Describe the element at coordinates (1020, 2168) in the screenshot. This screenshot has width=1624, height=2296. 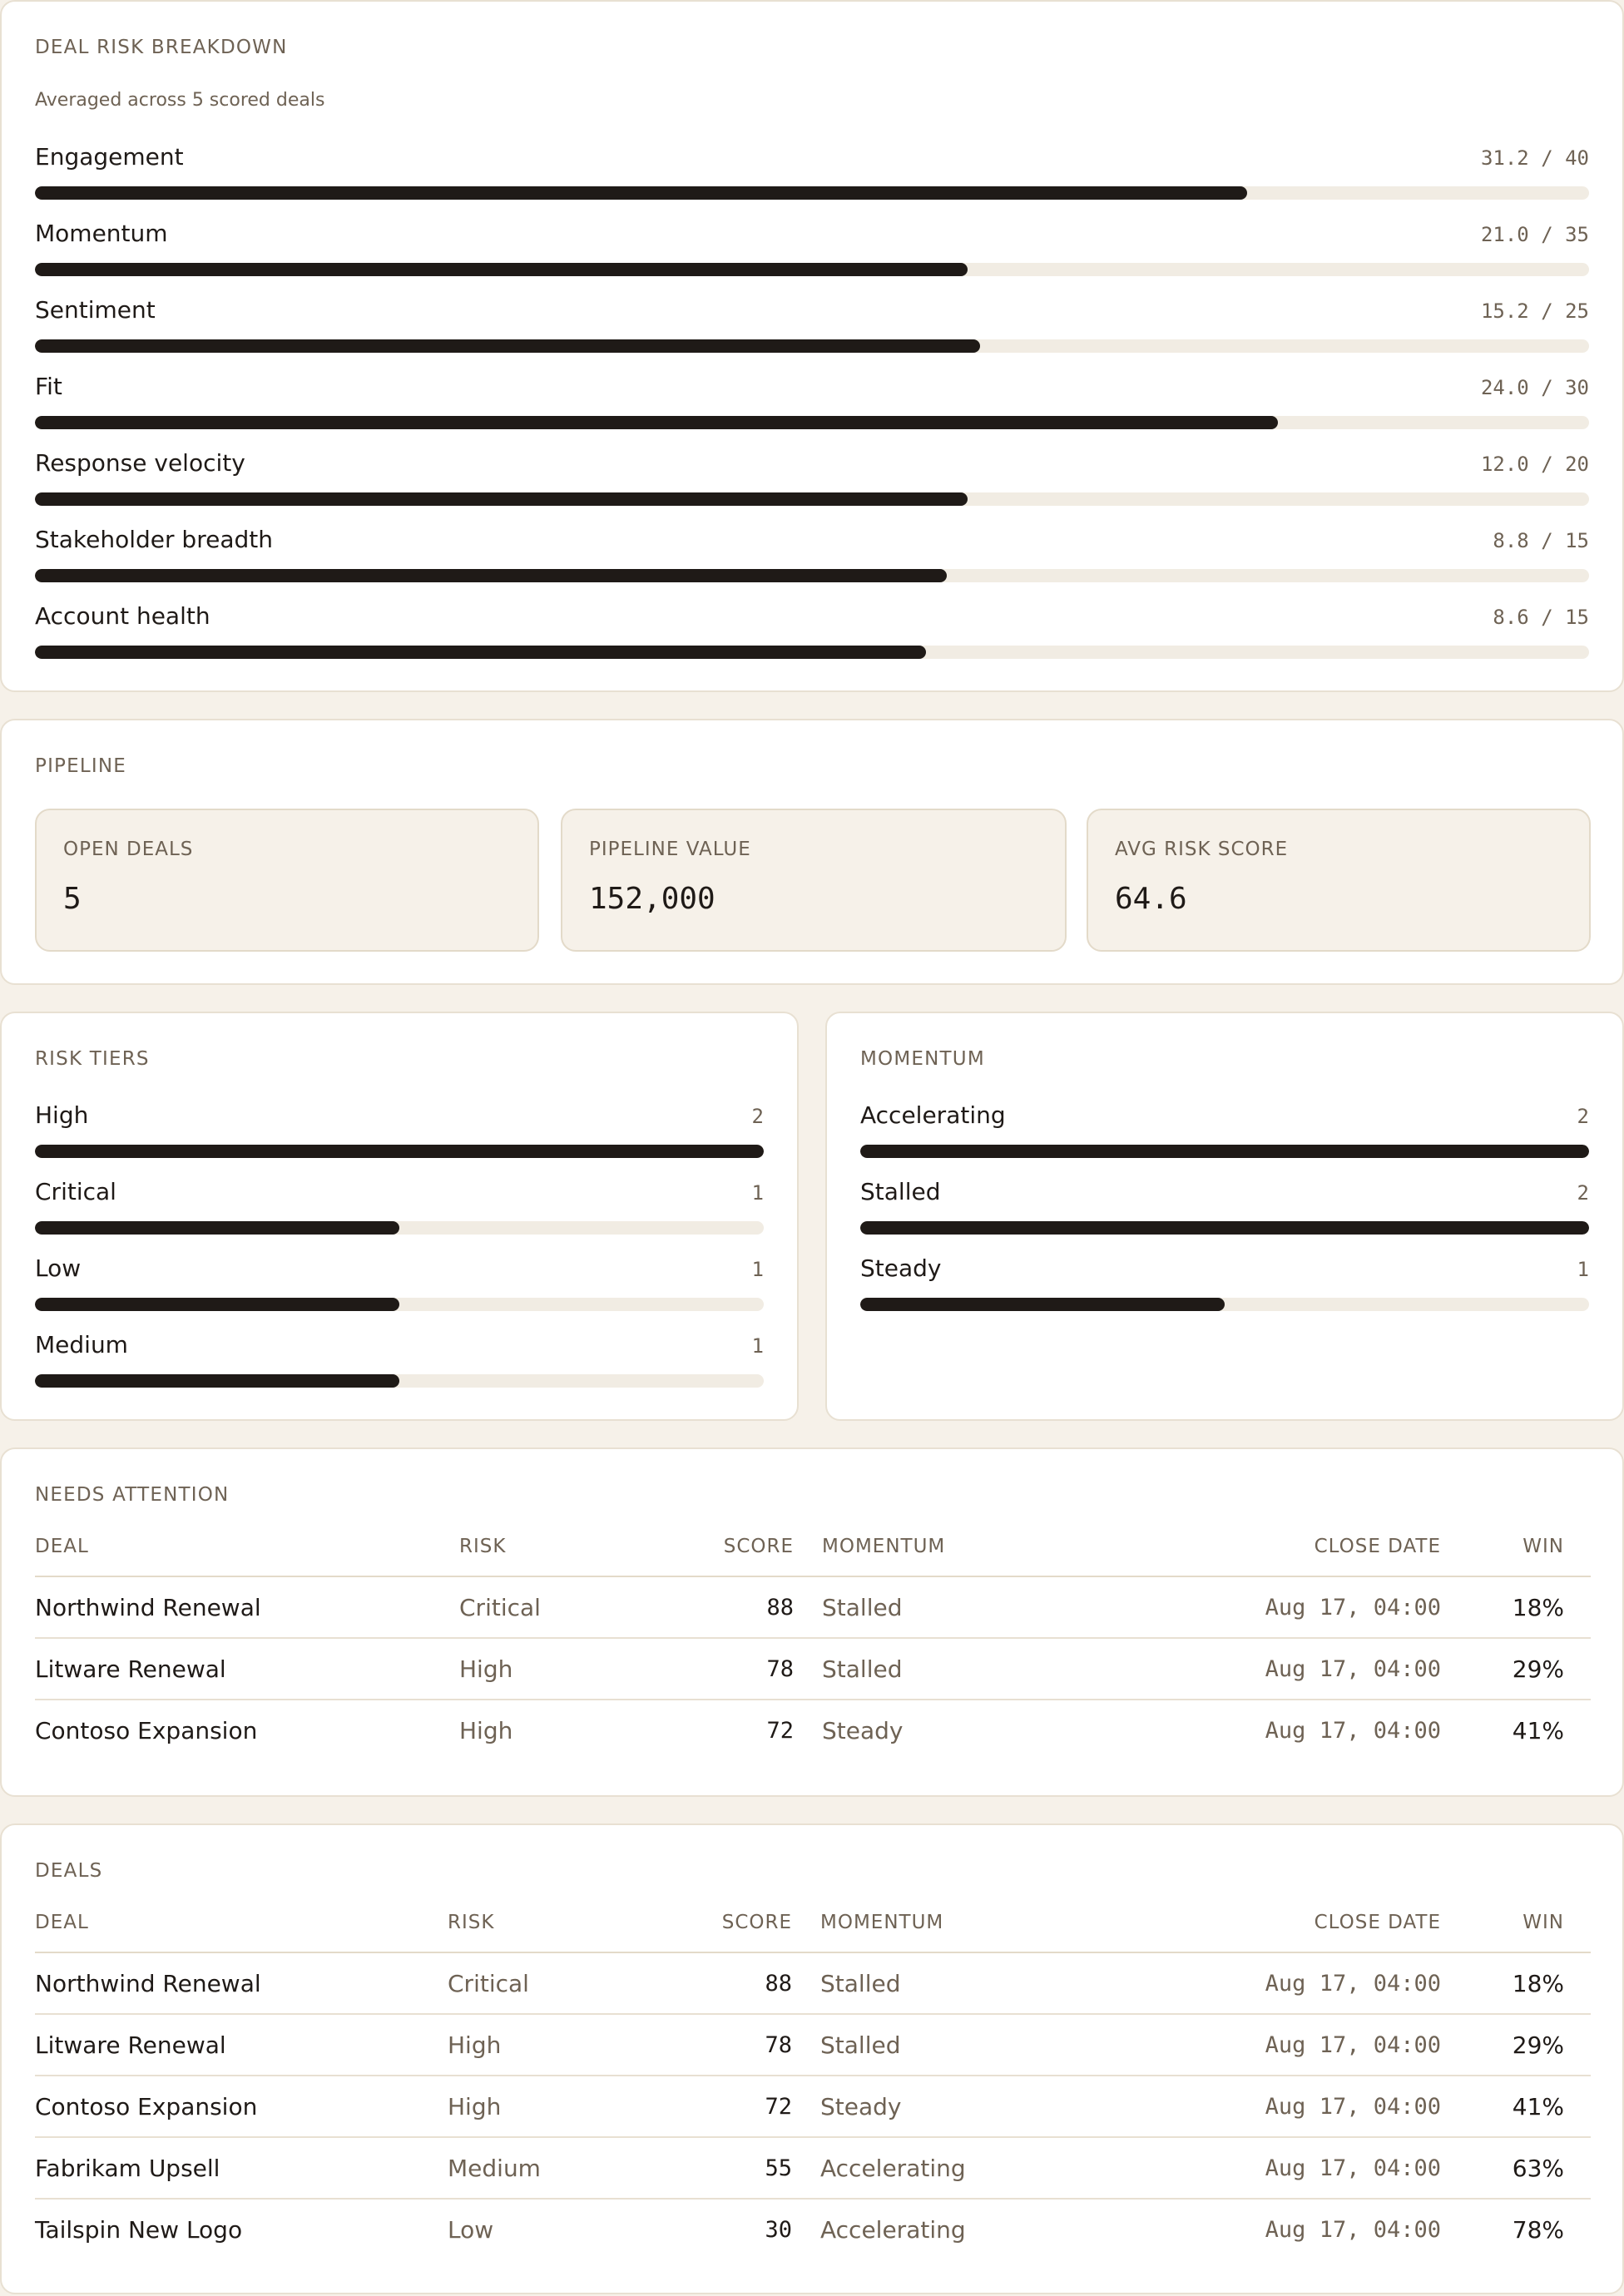
I see `momentum: Accelerating` at that location.